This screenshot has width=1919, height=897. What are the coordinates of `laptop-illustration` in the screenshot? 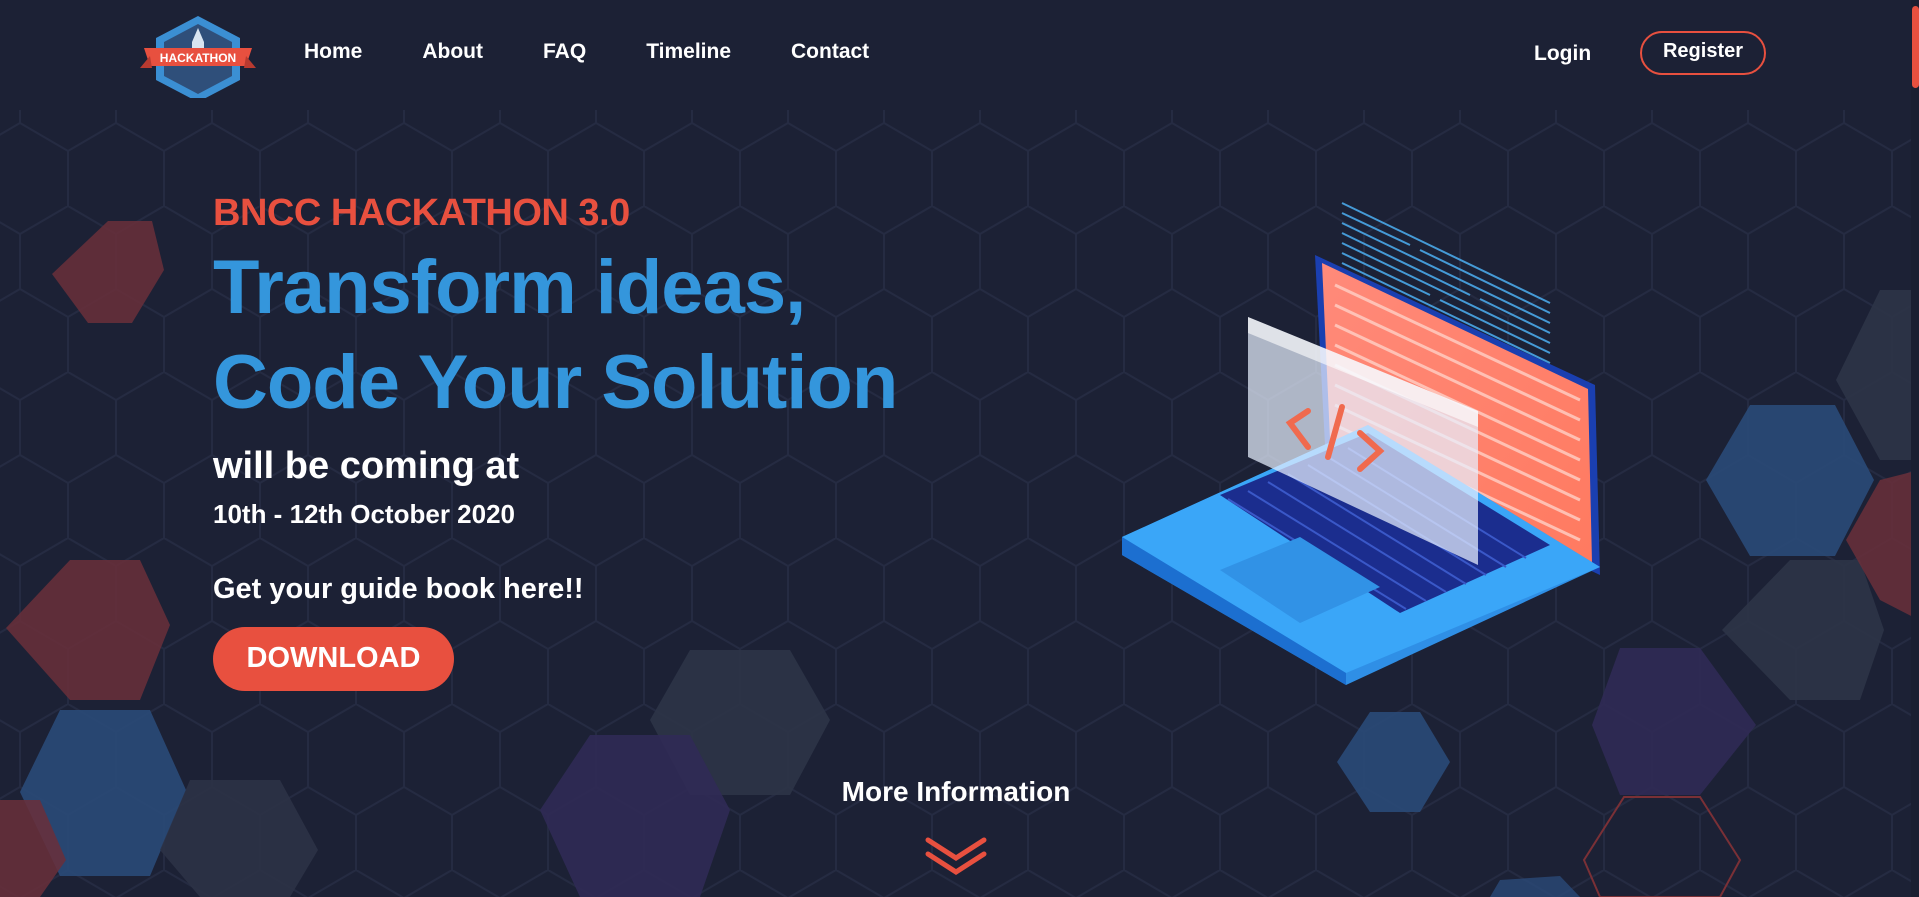 It's located at (1361, 443).